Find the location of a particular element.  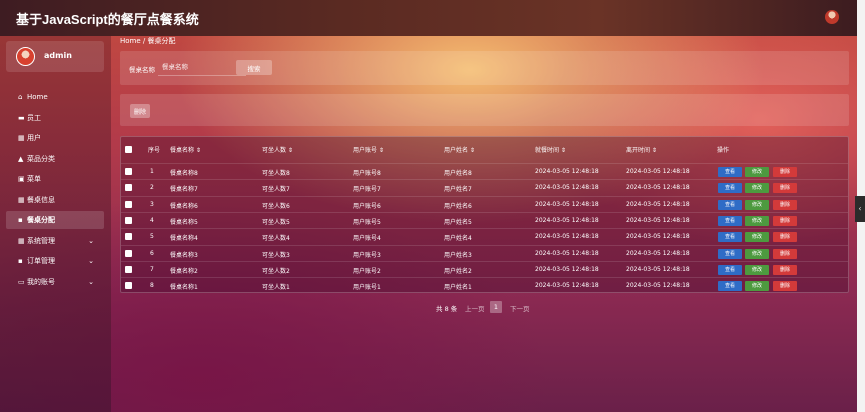

sidebar-item-5: ▦ 餐桌信息 is located at coordinates (55, 200).